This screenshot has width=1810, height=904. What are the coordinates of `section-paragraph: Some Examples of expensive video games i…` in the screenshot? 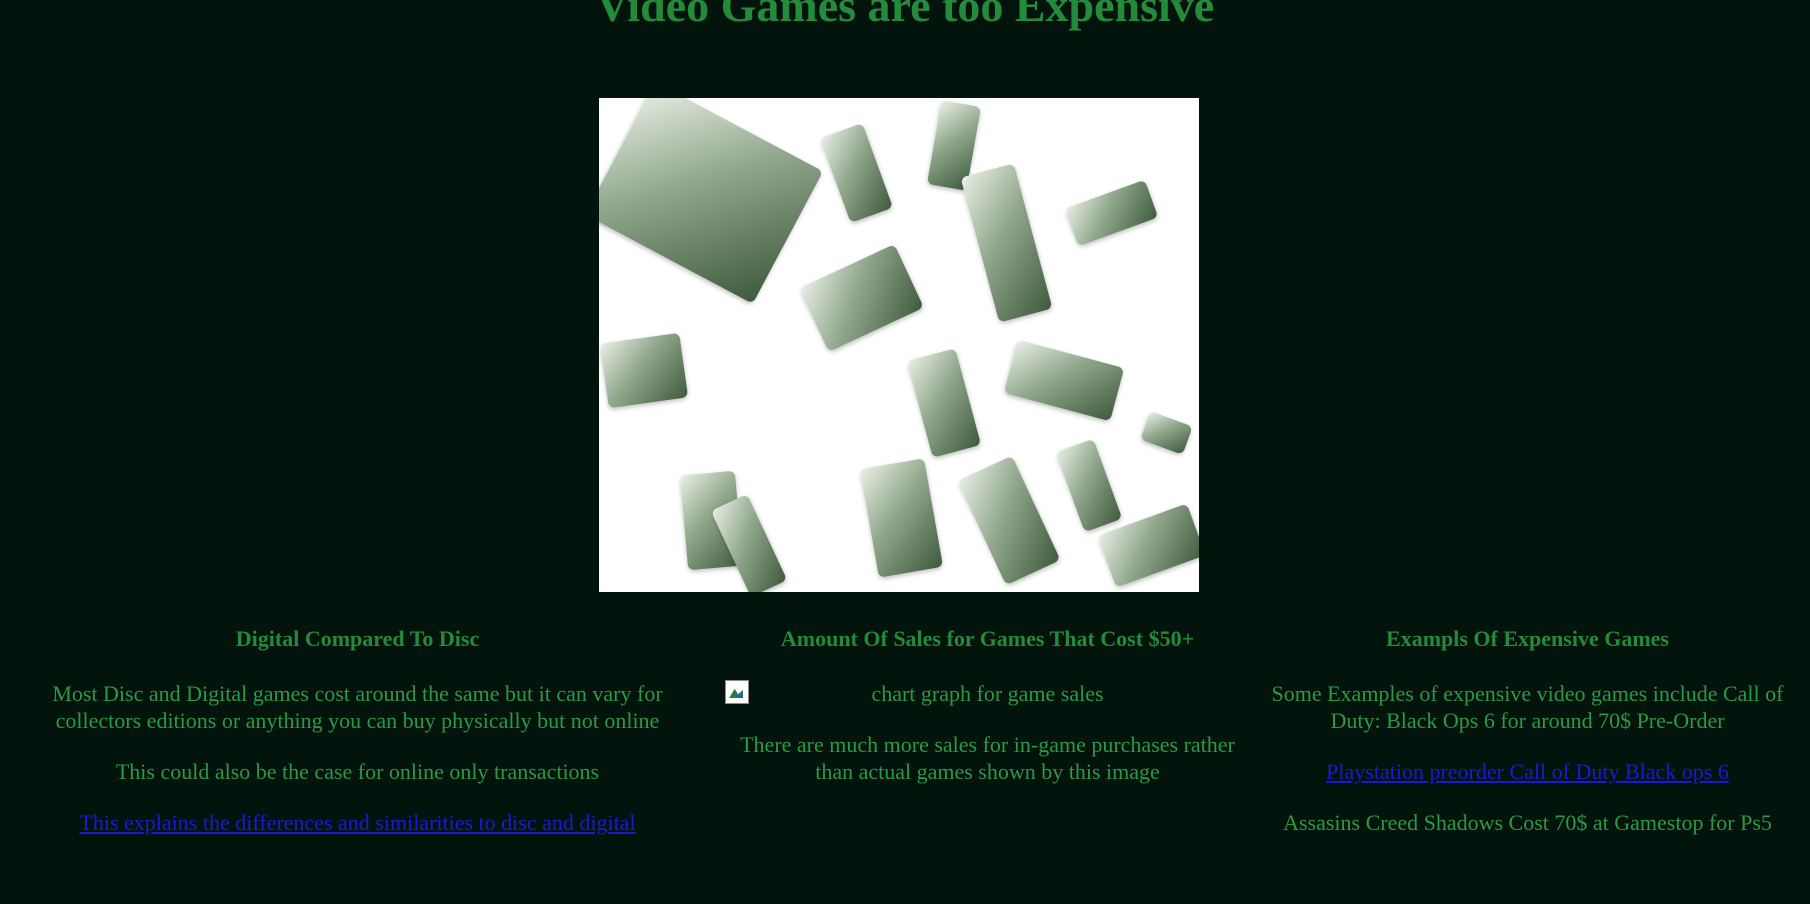 It's located at (1527, 707).